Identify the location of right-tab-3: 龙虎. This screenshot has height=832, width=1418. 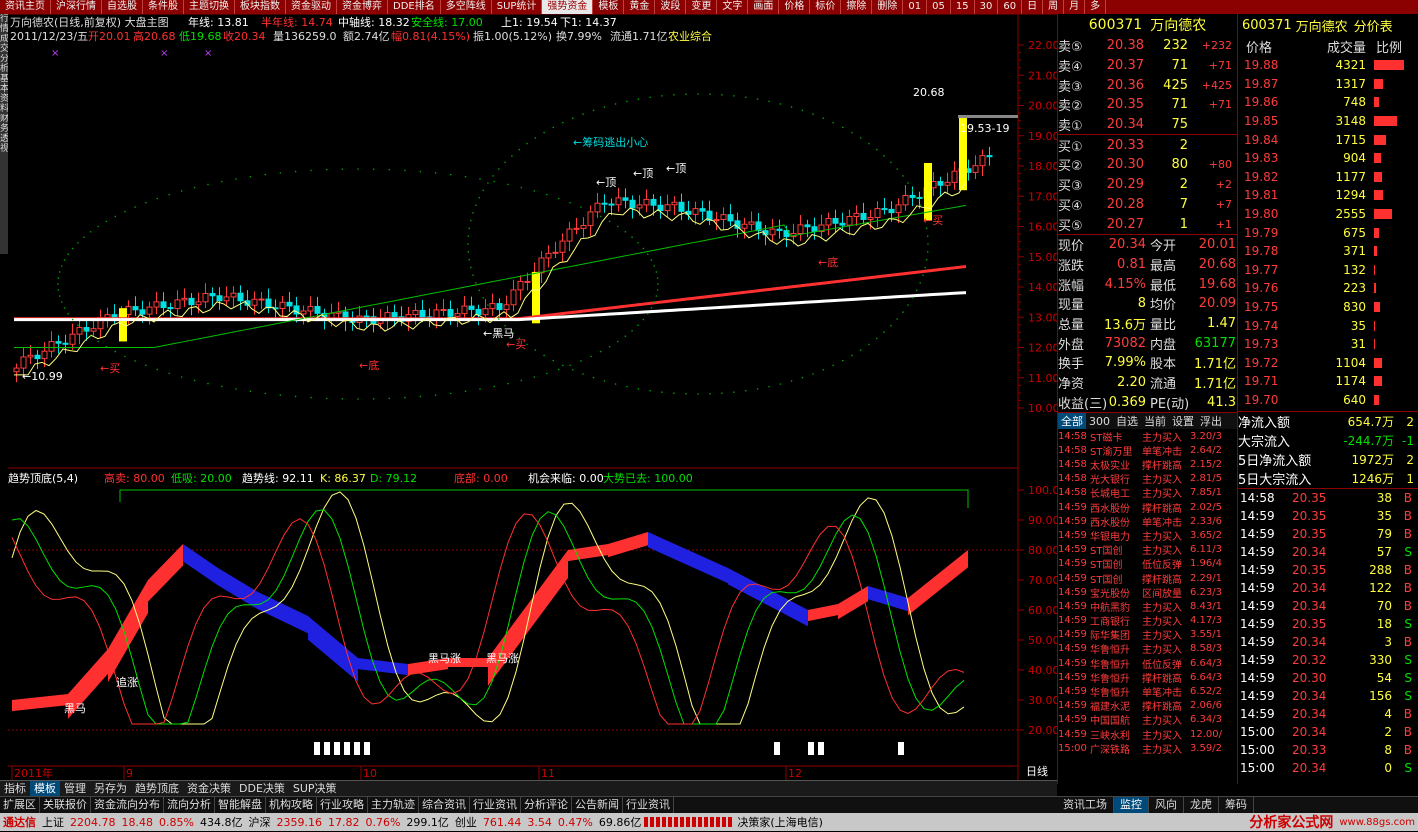
(1201, 805).